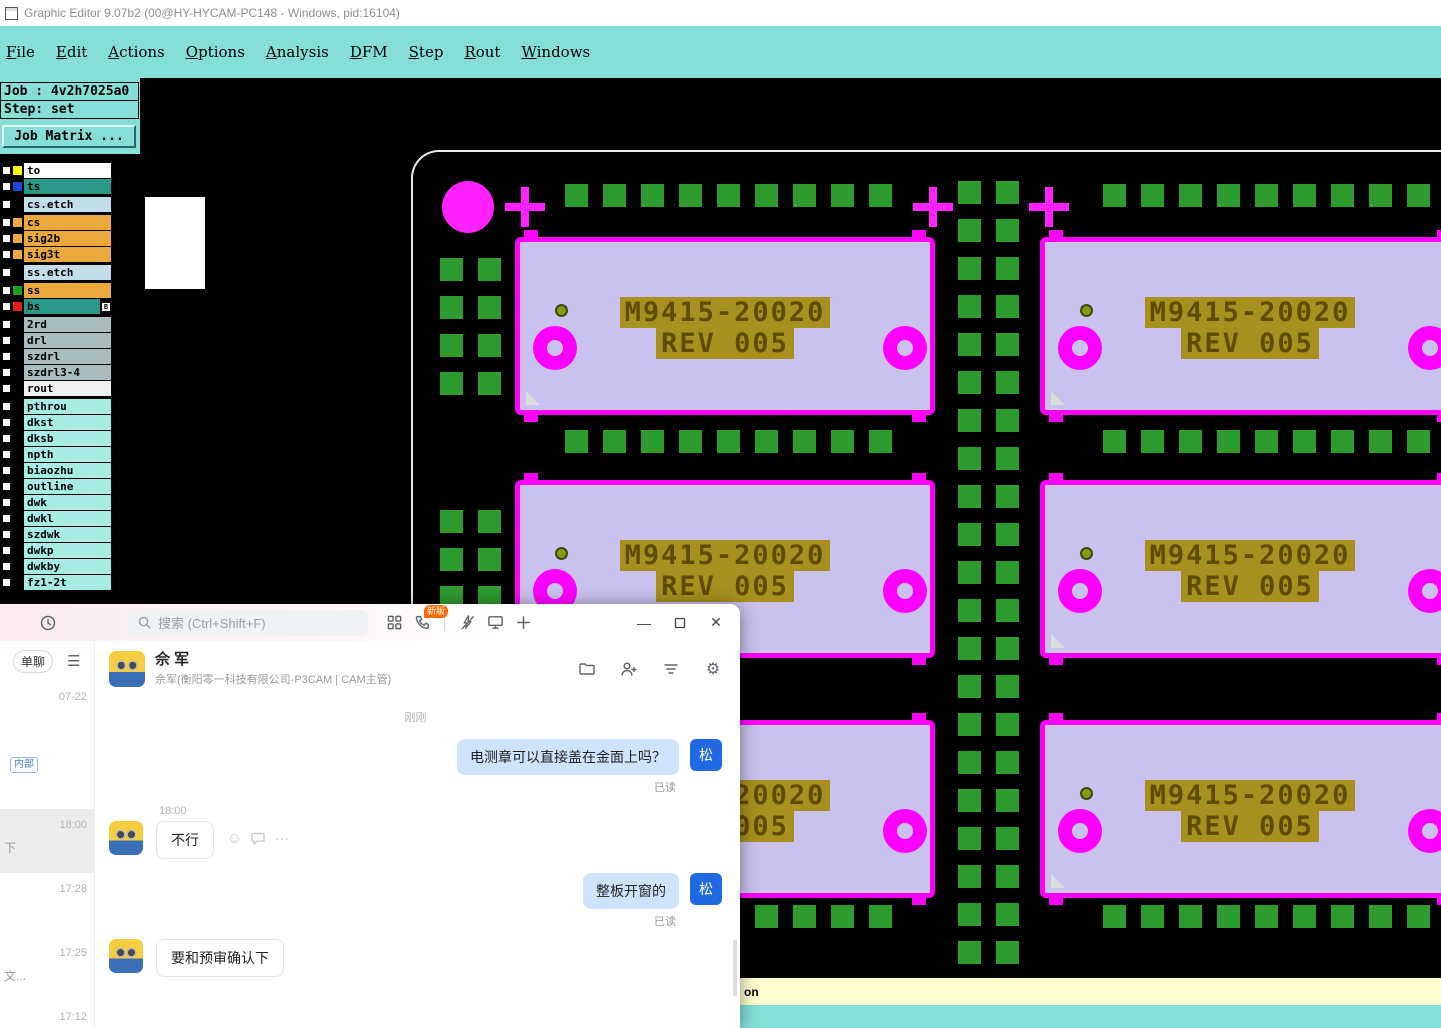  Describe the element at coordinates (234, 838) in the screenshot. I see `emoji-react-icon: ☺` at that location.